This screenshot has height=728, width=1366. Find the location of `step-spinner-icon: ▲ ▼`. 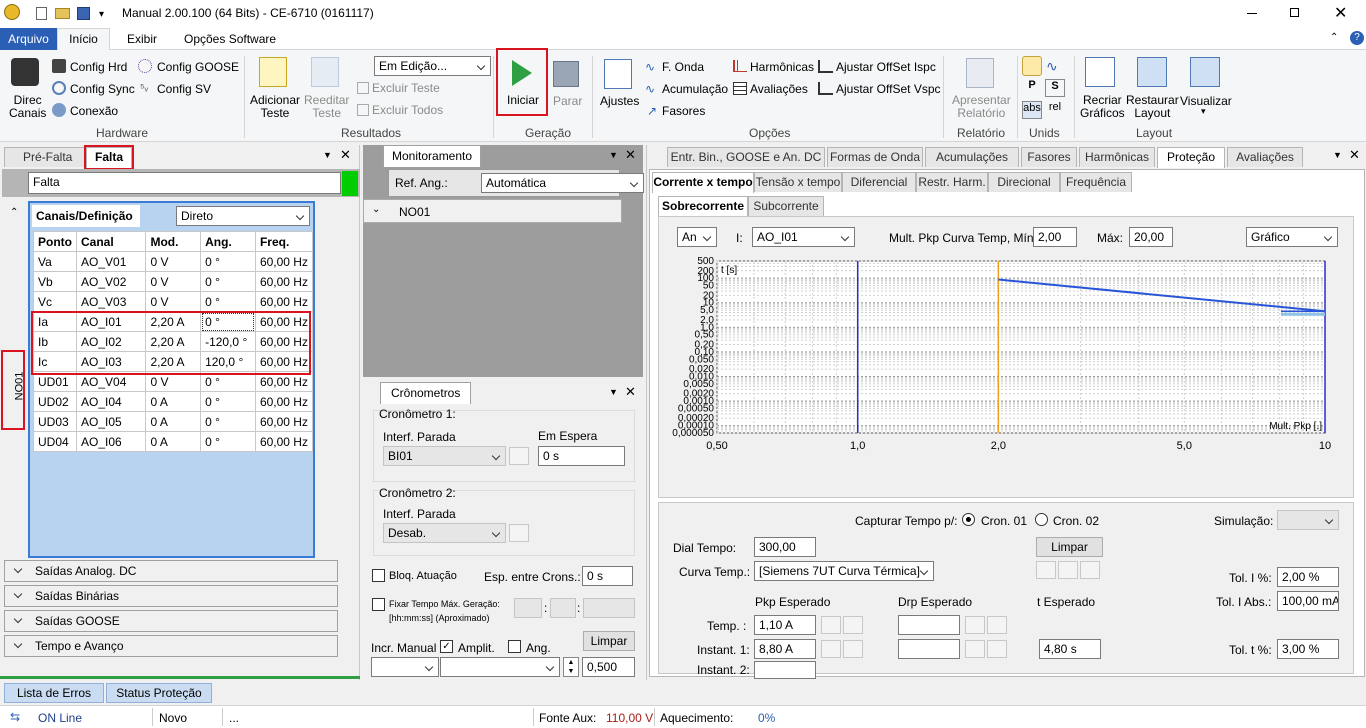

step-spinner-icon: ▲ ▼ is located at coordinates (571, 667).